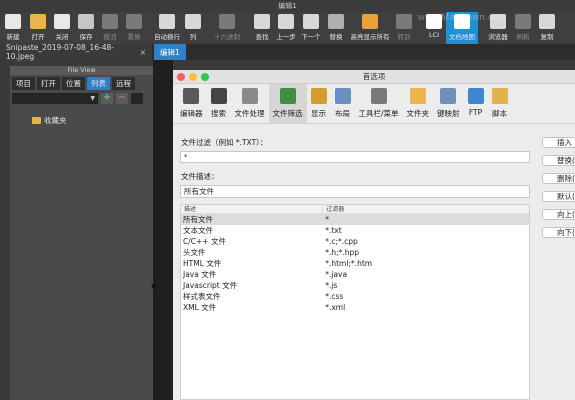 This screenshot has width=575, height=400. I want to click on toolbar-button-13: 高亮显示所有, so click(370, 28).